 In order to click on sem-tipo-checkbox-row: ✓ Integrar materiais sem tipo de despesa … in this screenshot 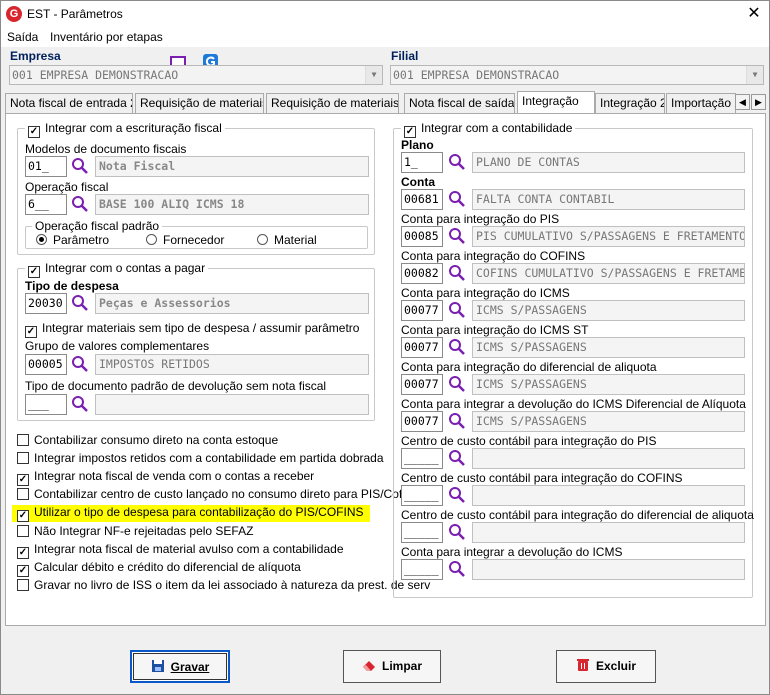, I will do `click(192, 329)`.